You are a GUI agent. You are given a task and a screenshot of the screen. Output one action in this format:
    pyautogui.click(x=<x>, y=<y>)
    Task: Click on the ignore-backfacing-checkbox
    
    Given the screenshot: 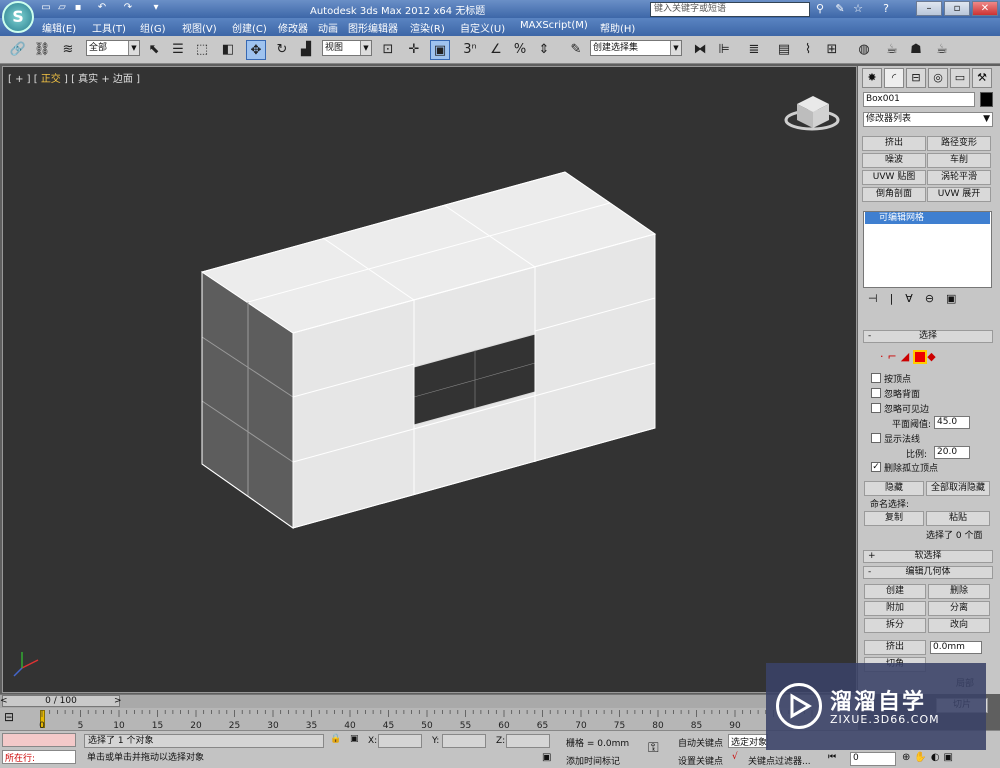 What is the action you would take?
    pyautogui.click(x=876, y=393)
    